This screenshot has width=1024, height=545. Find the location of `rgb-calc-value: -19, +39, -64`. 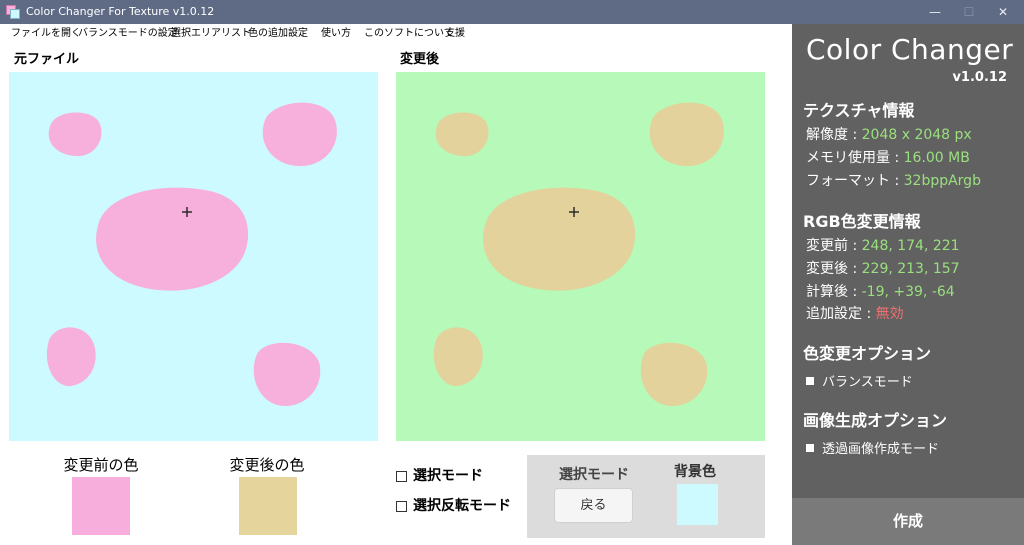

rgb-calc-value: -19, +39, -64 is located at coordinates (908, 292).